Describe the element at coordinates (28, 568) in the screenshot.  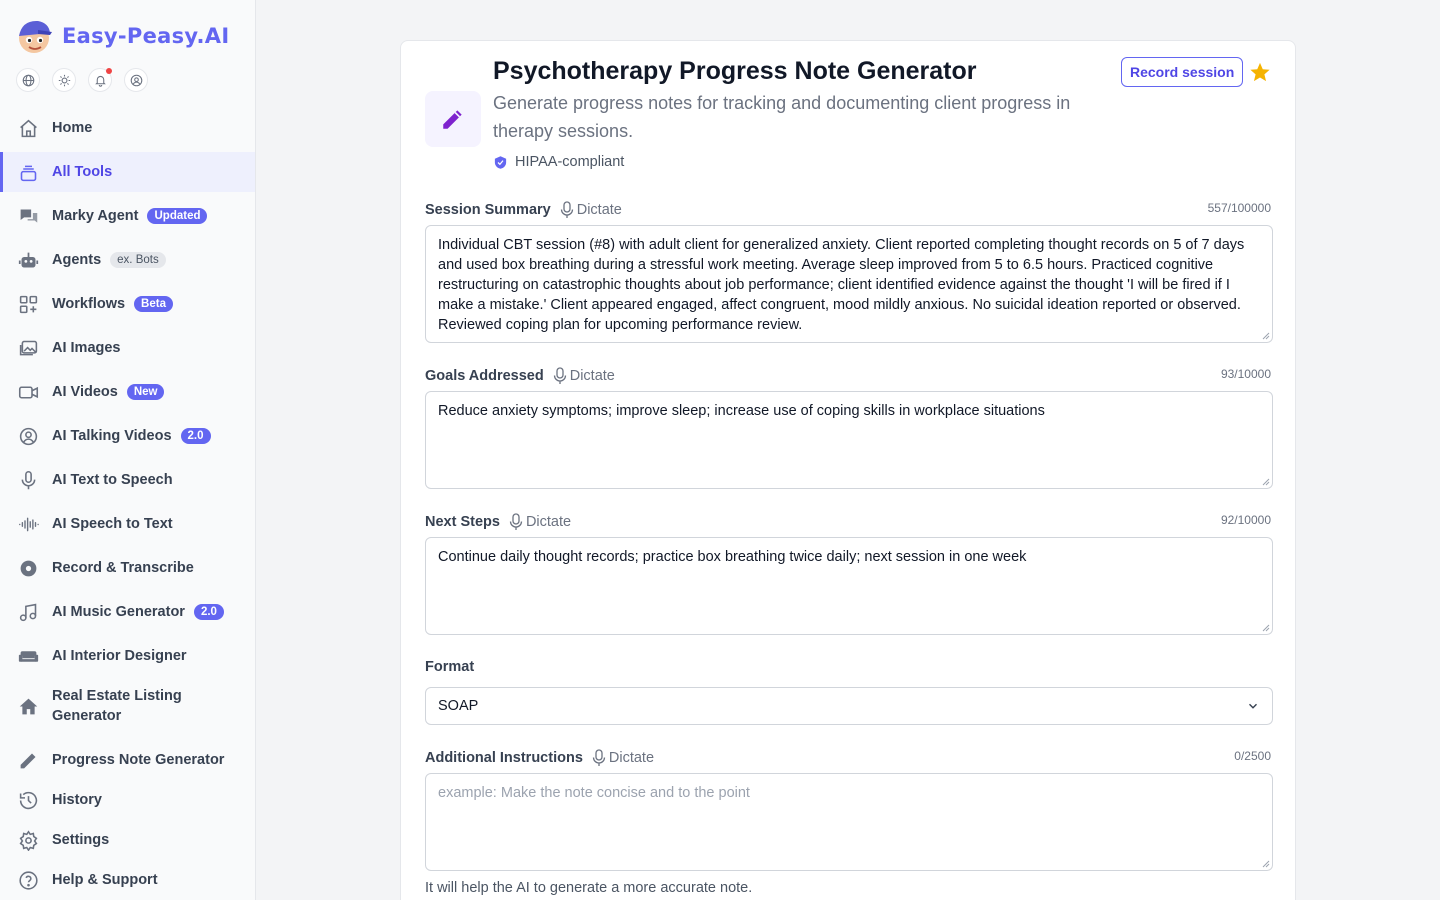
I see `record-icon` at that location.